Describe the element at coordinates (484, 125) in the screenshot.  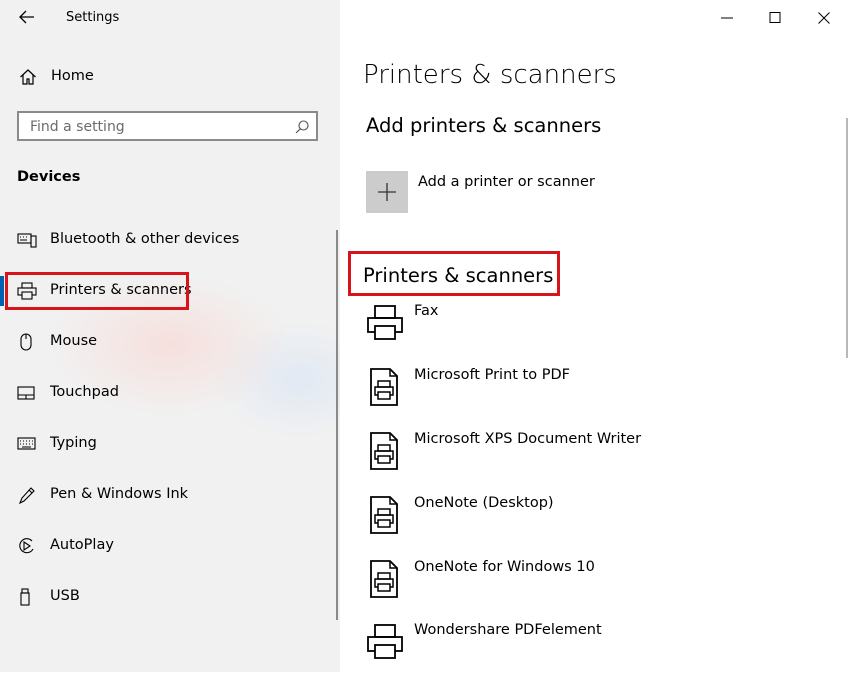
I see `add-section-title: Add printers & scanners` at that location.